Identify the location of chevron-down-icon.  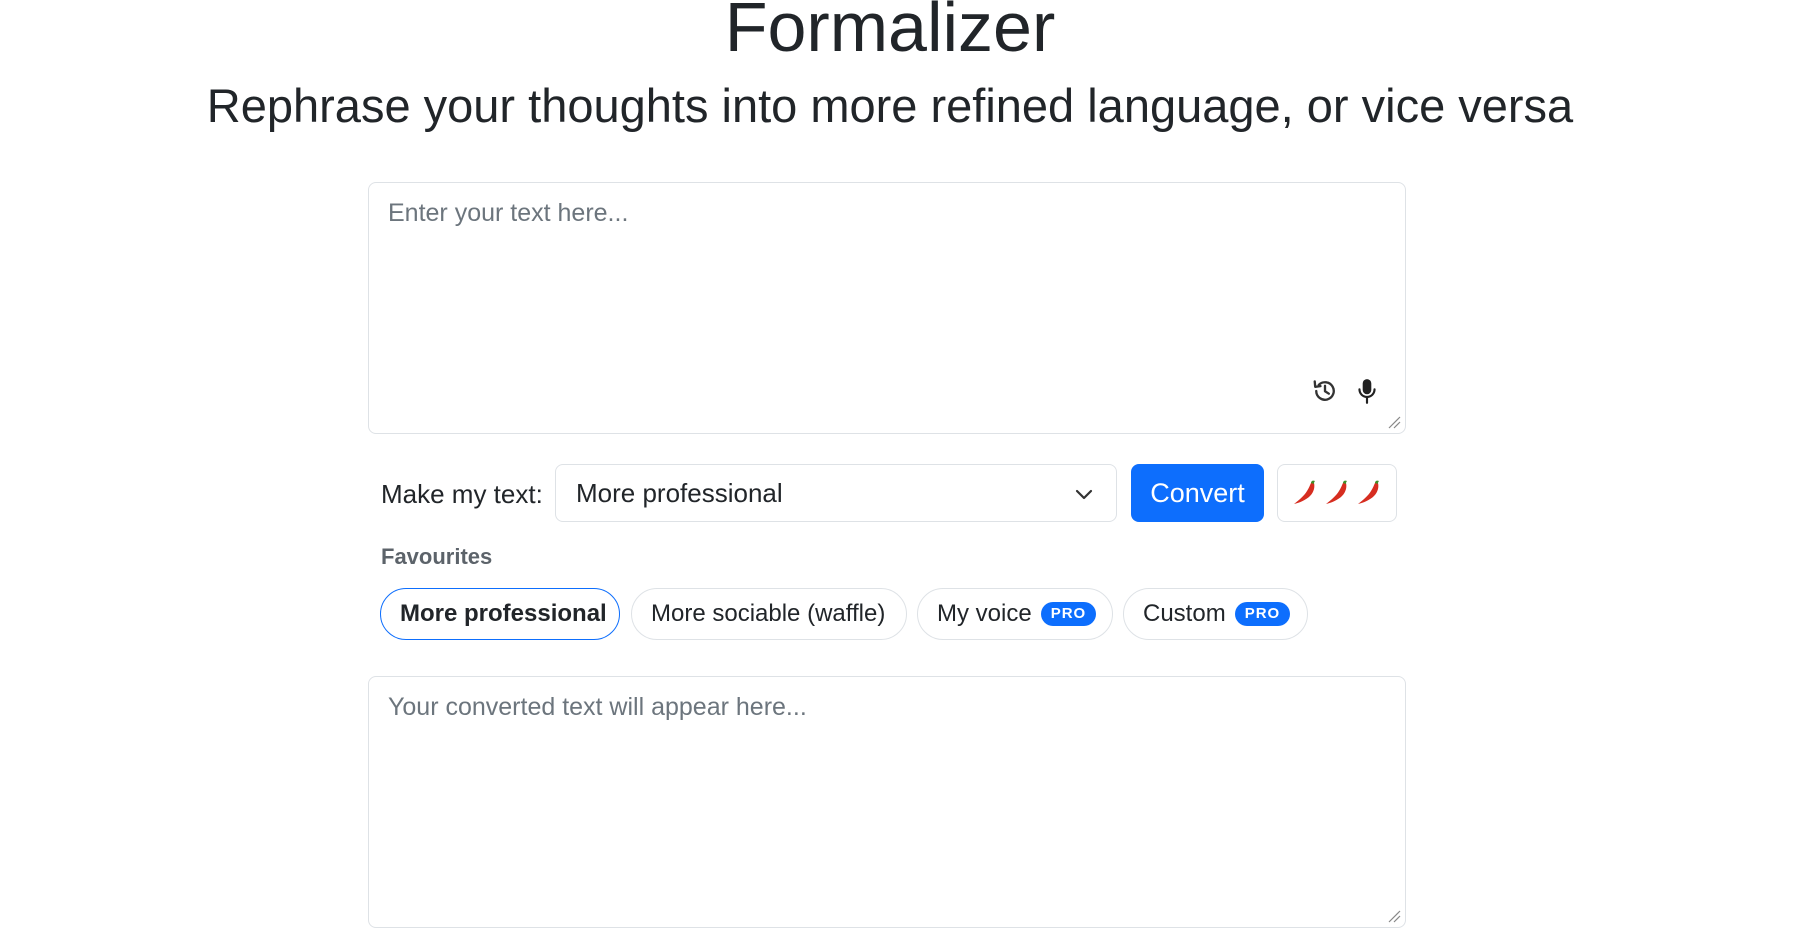
(1084, 494).